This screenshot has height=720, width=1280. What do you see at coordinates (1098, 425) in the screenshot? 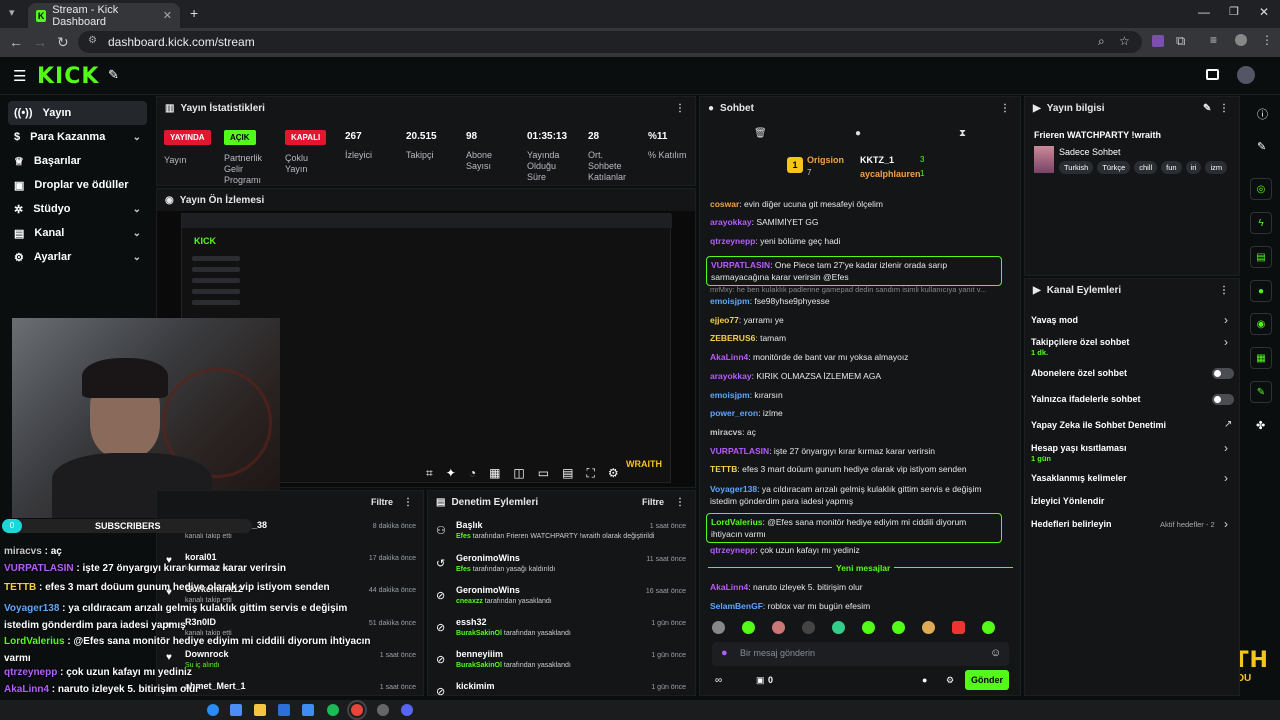
I see `channel-action-label: Yapay Zeka ile Sohbet Denetimi` at bounding box center [1098, 425].